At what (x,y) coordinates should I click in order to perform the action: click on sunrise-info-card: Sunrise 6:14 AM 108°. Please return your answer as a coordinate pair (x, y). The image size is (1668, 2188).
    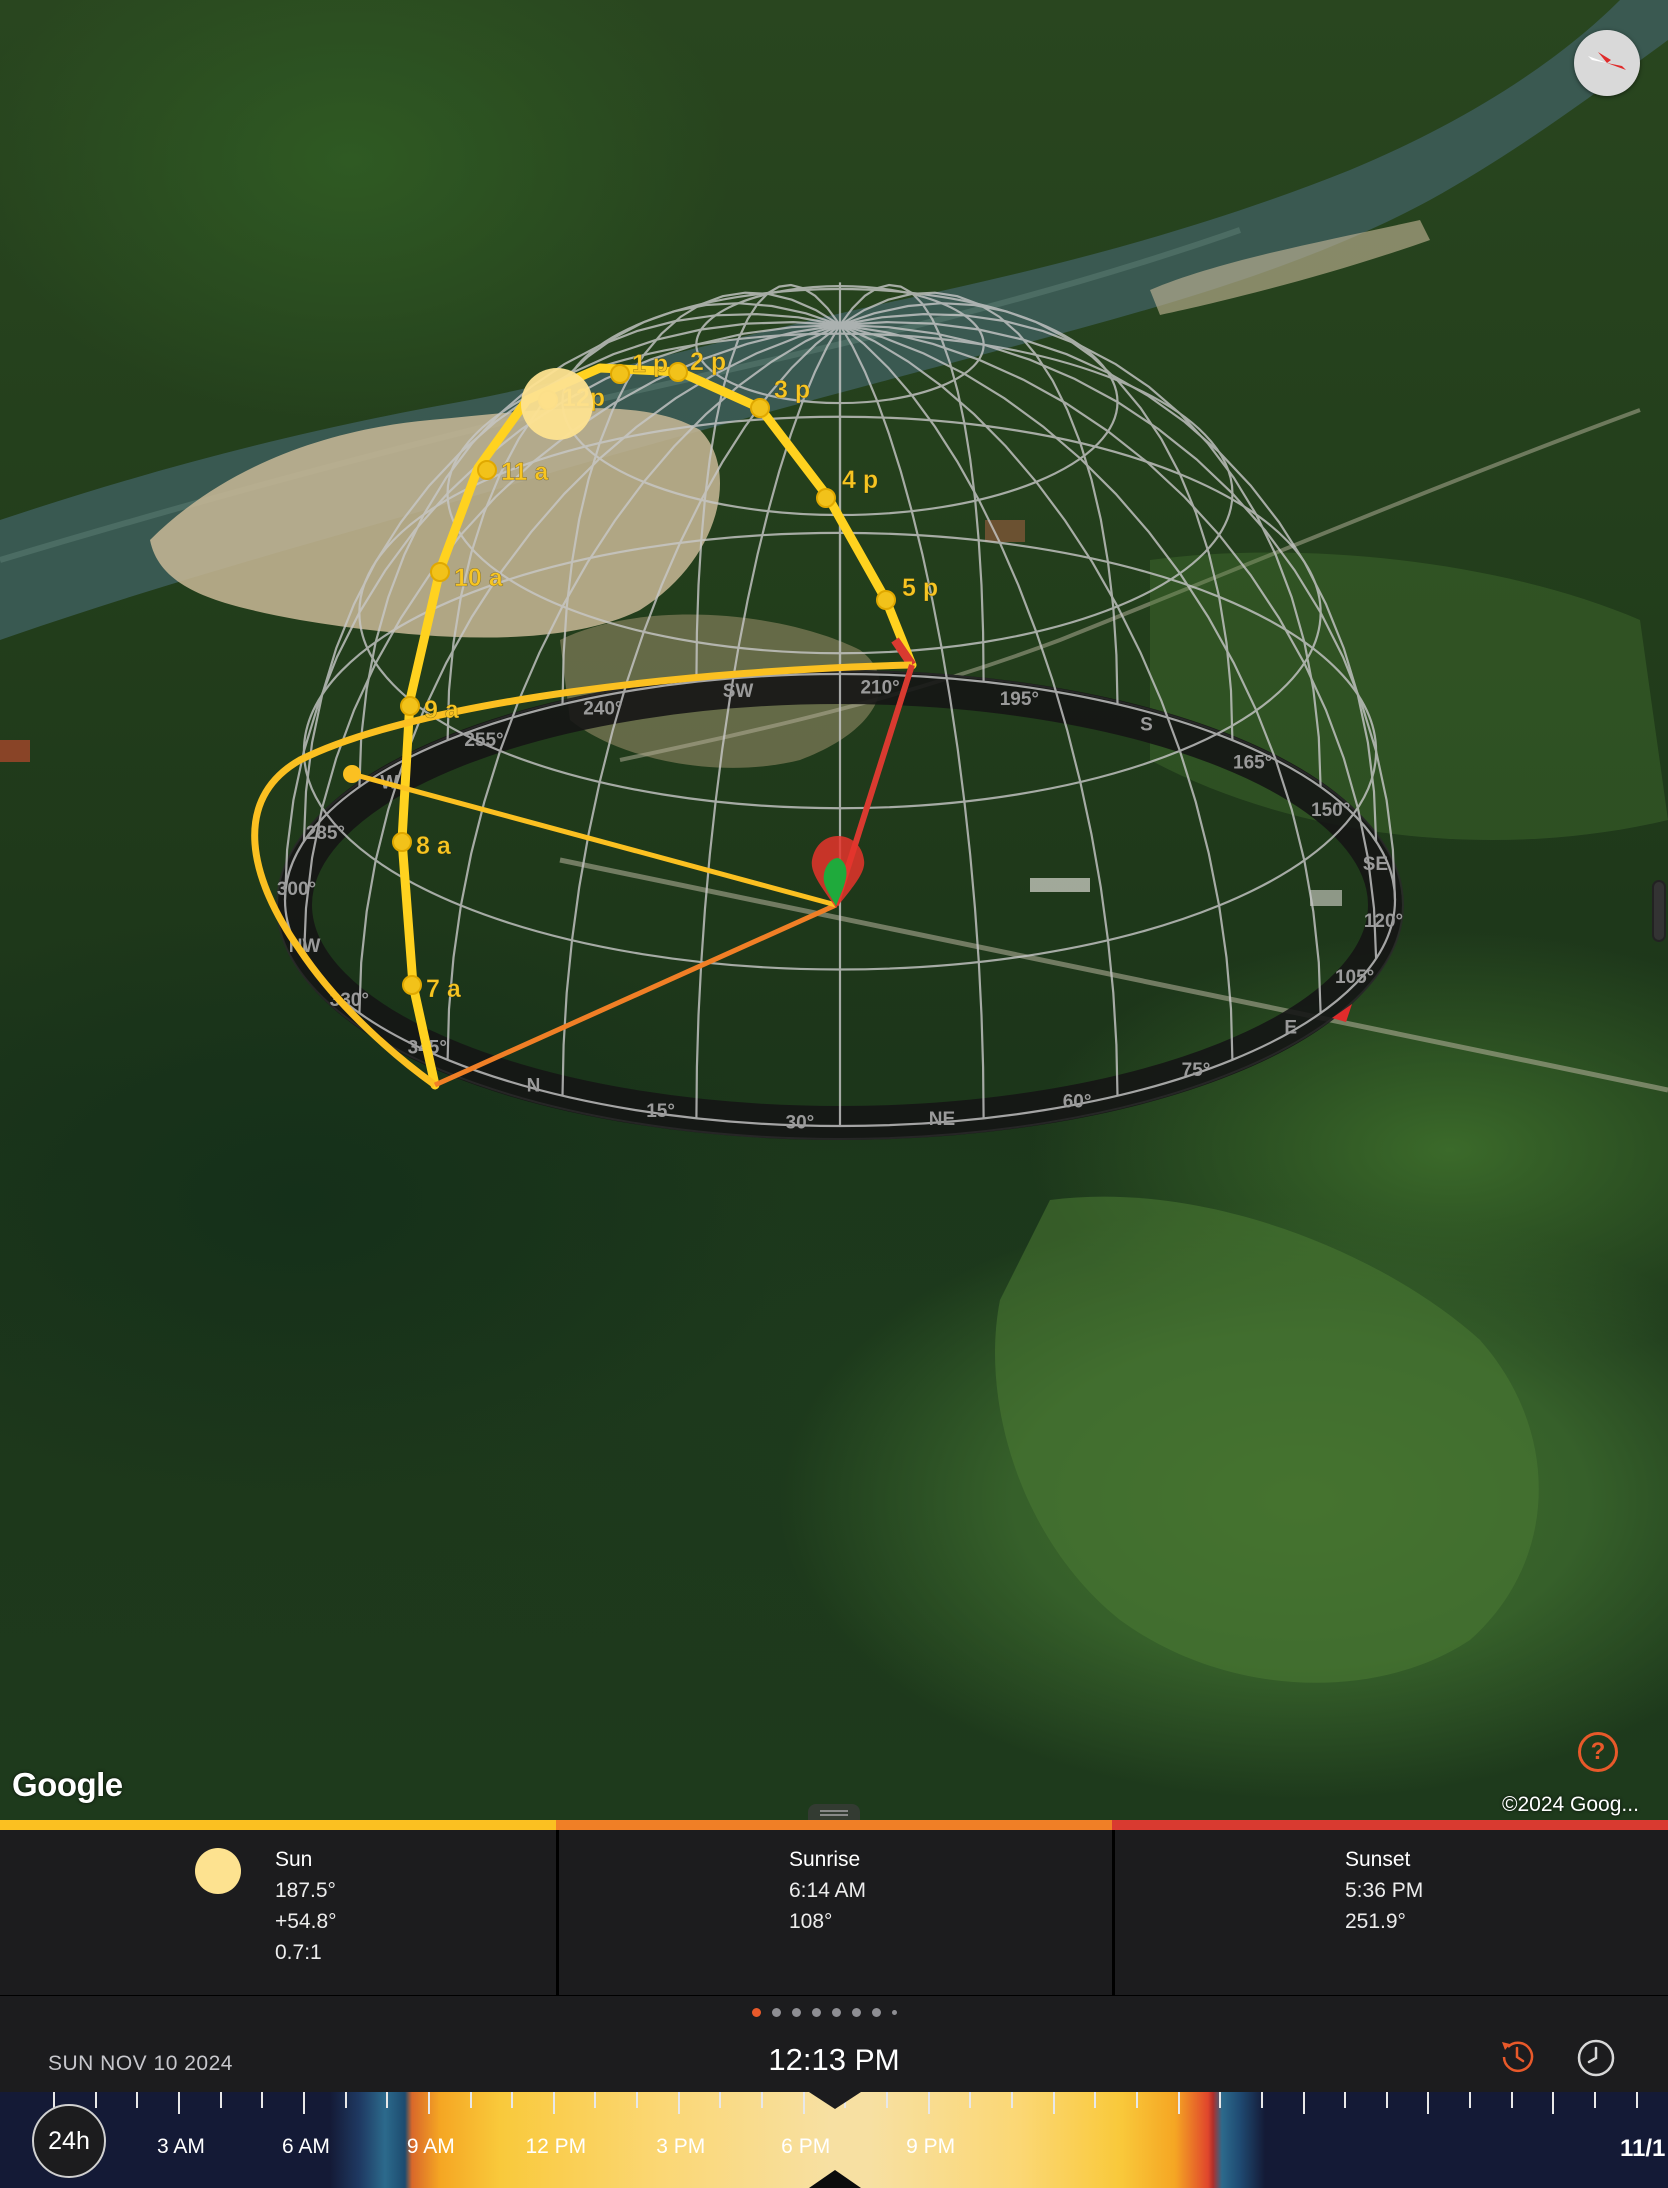
    Looking at the image, I should click on (834, 1912).